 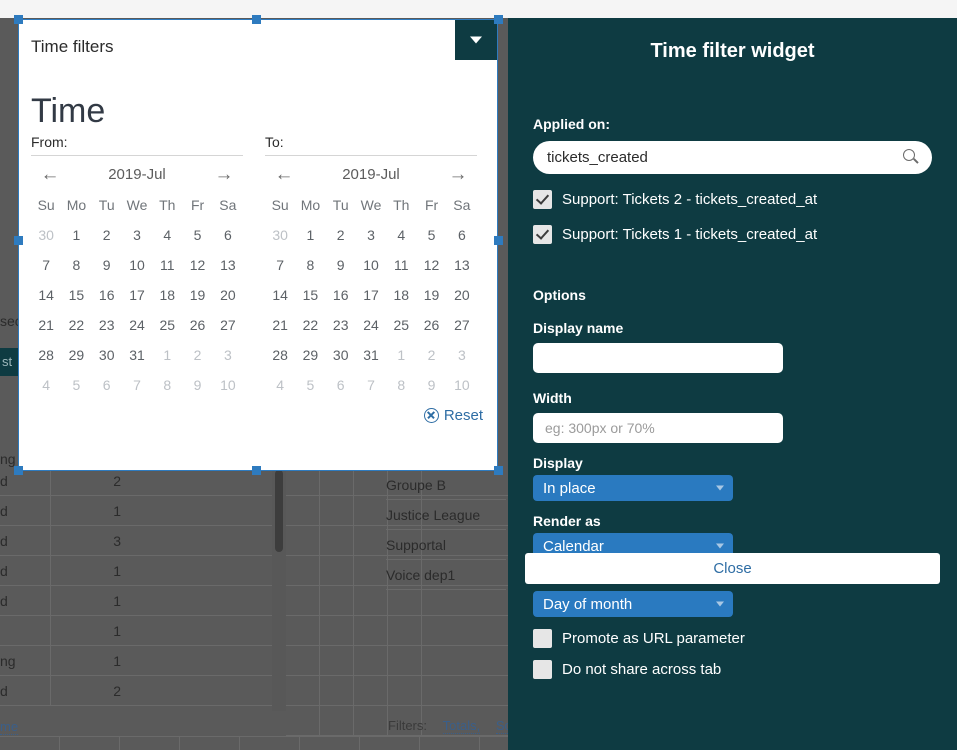 I want to click on search-icon, so click(x=911, y=156).